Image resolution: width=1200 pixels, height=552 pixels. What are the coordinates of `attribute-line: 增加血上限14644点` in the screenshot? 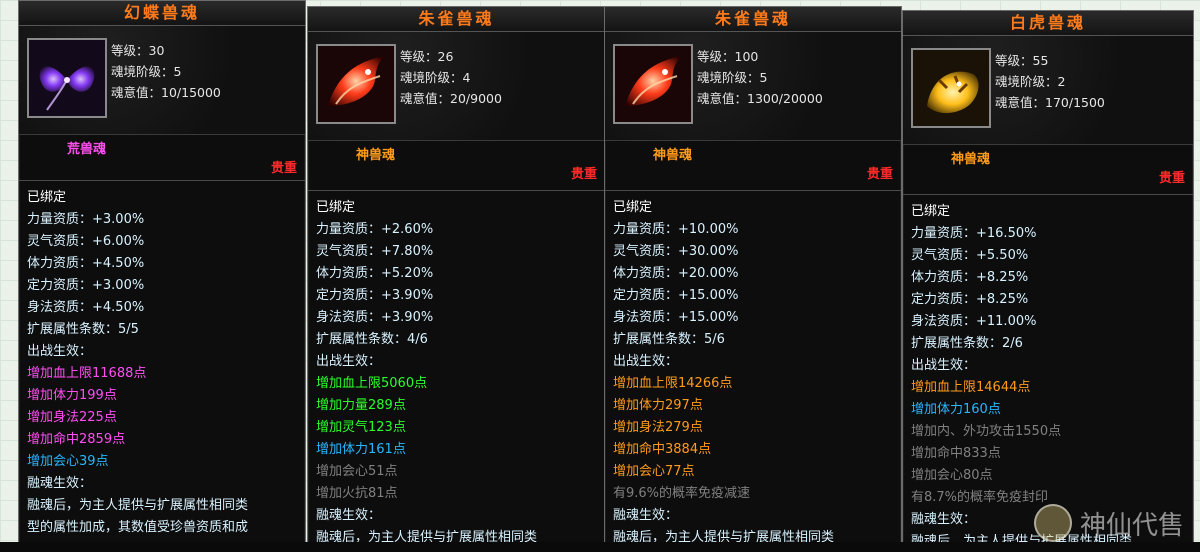 It's located at (971, 387).